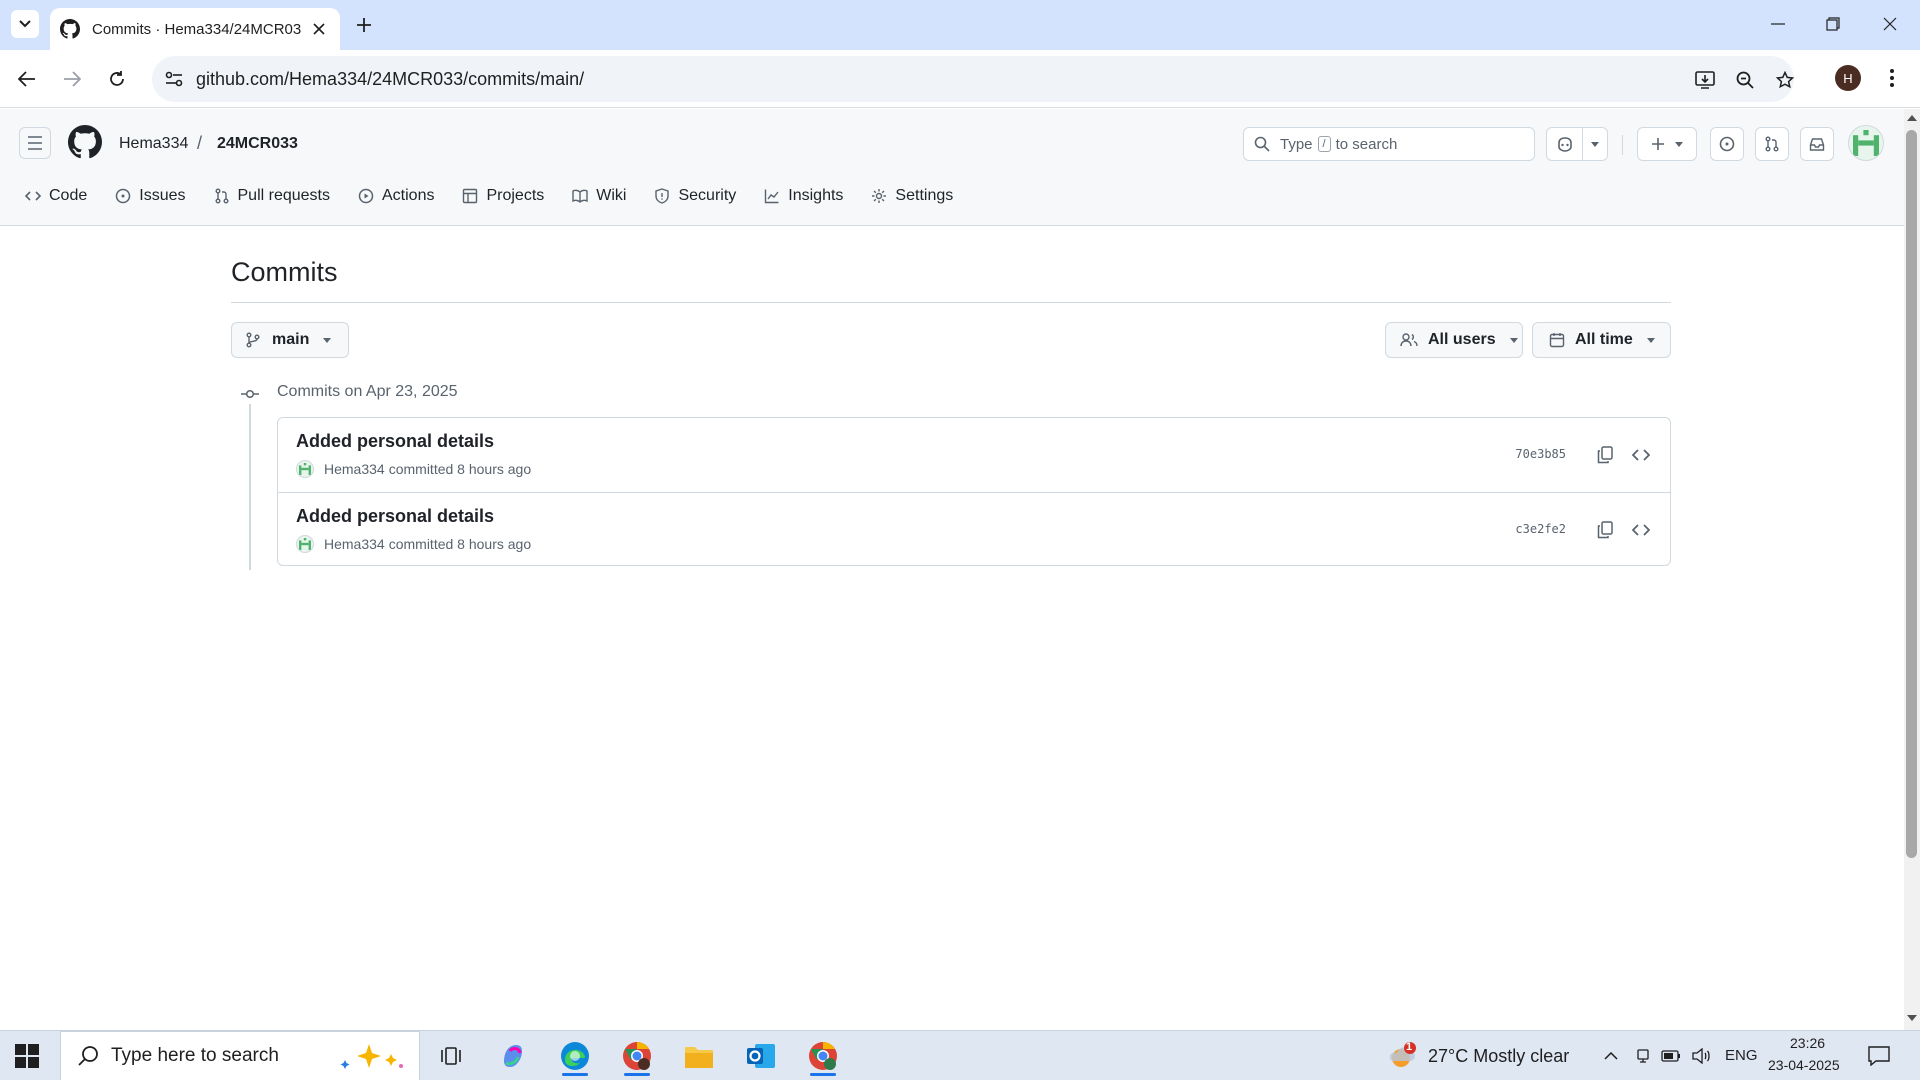 The width and height of the screenshot is (1920, 1080). Describe the element at coordinates (699, 1056) in the screenshot. I see `file-explorer-icon` at that location.